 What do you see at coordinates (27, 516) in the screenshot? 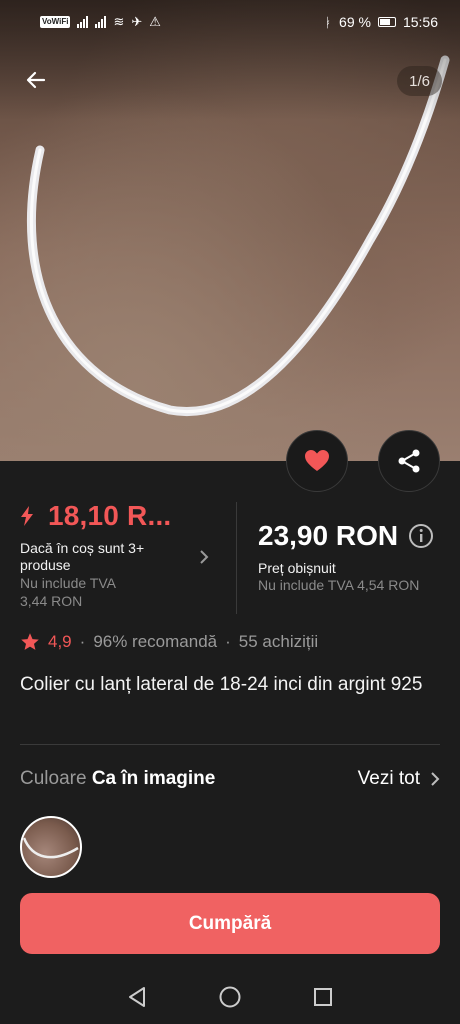
I see `lightning-icon` at bounding box center [27, 516].